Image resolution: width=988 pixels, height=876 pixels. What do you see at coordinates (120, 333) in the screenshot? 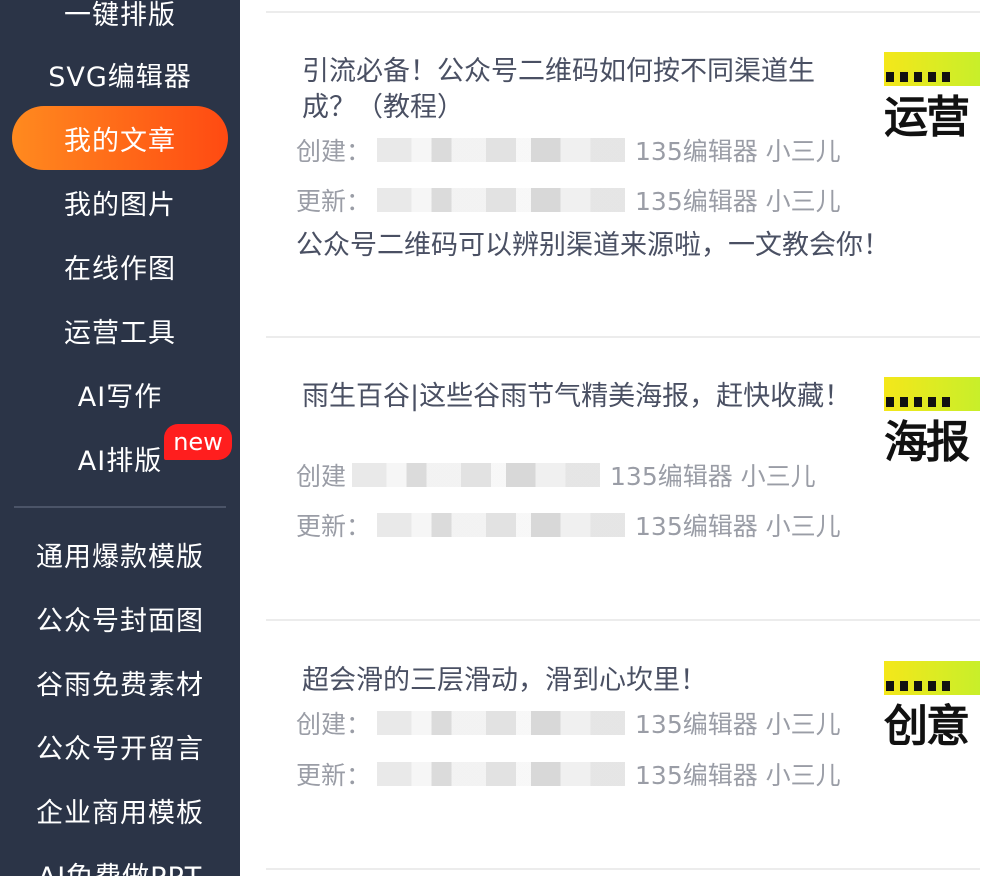
I see `sidebar-item-label: 运营工具` at bounding box center [120, 333].